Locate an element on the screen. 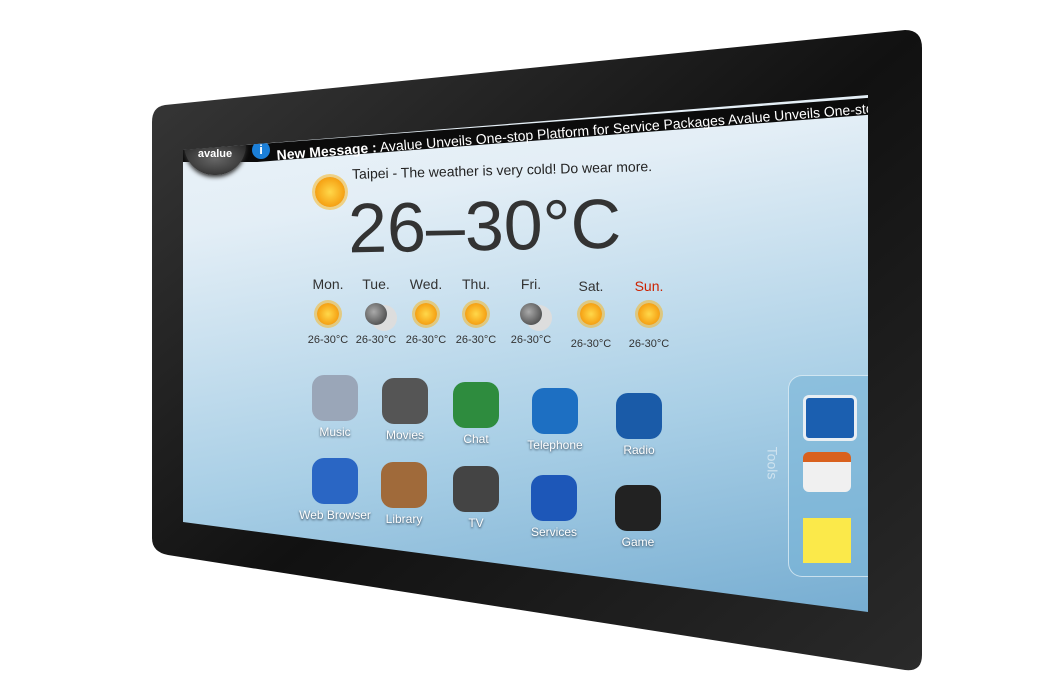 This screenshot has height=700, width=1050. app-services: Services is located at coordinates (554, 507).